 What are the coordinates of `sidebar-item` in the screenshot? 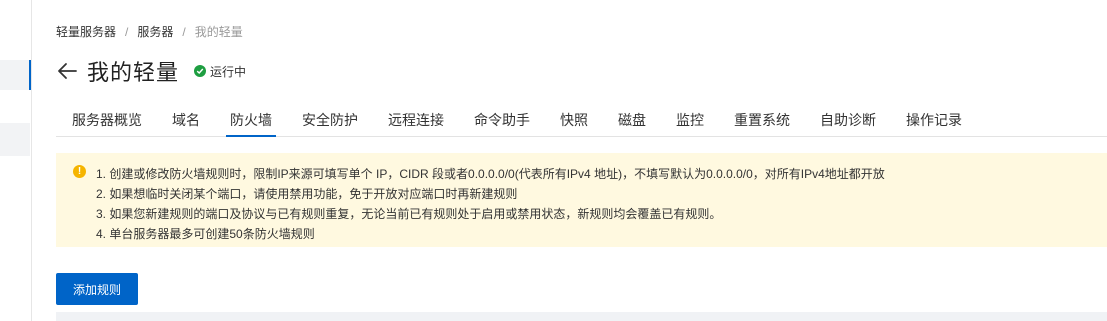 It's located at (15, 139).